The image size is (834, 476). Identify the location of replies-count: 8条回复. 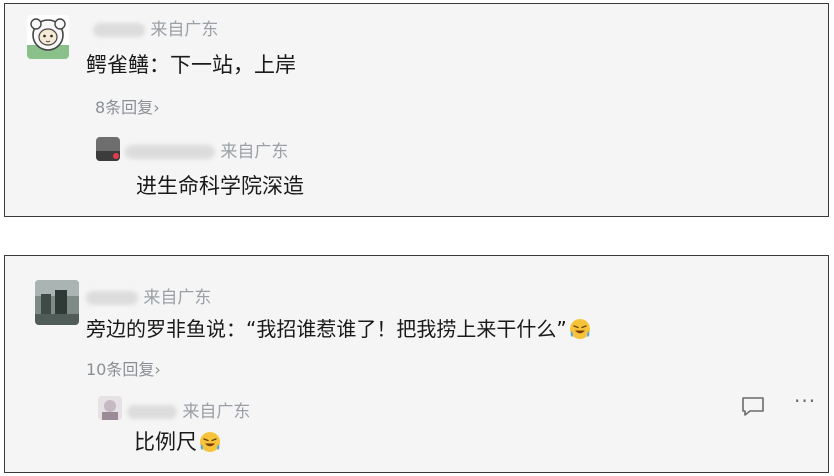
(124, 107).